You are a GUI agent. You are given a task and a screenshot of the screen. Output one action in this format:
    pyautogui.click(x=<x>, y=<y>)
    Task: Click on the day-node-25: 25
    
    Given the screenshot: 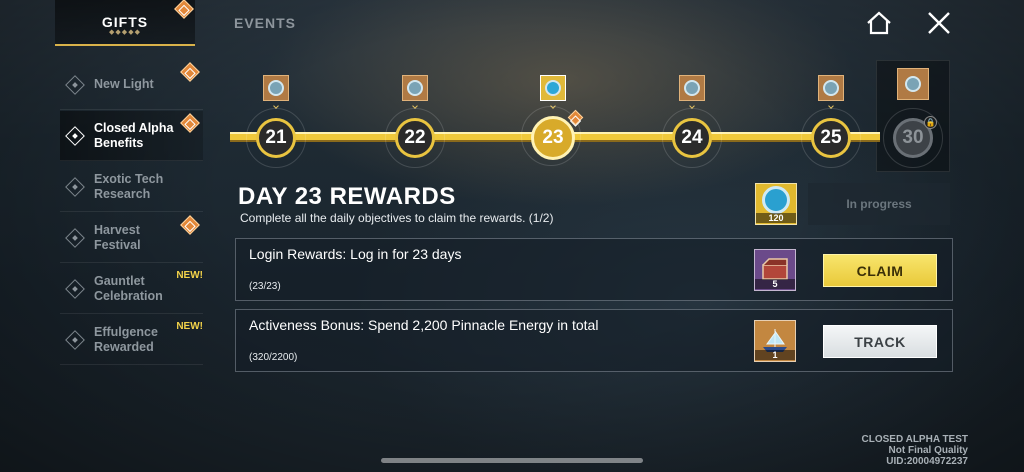 What is the action you would take?
    pyautogui.click(x=831, y=138)
    